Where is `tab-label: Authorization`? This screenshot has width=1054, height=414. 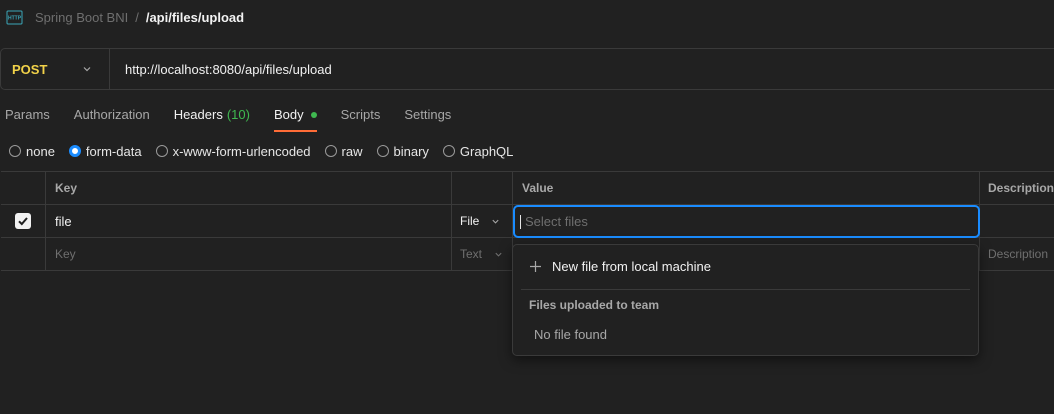 tab-label: Authorization is located at coordinates (111, 114).